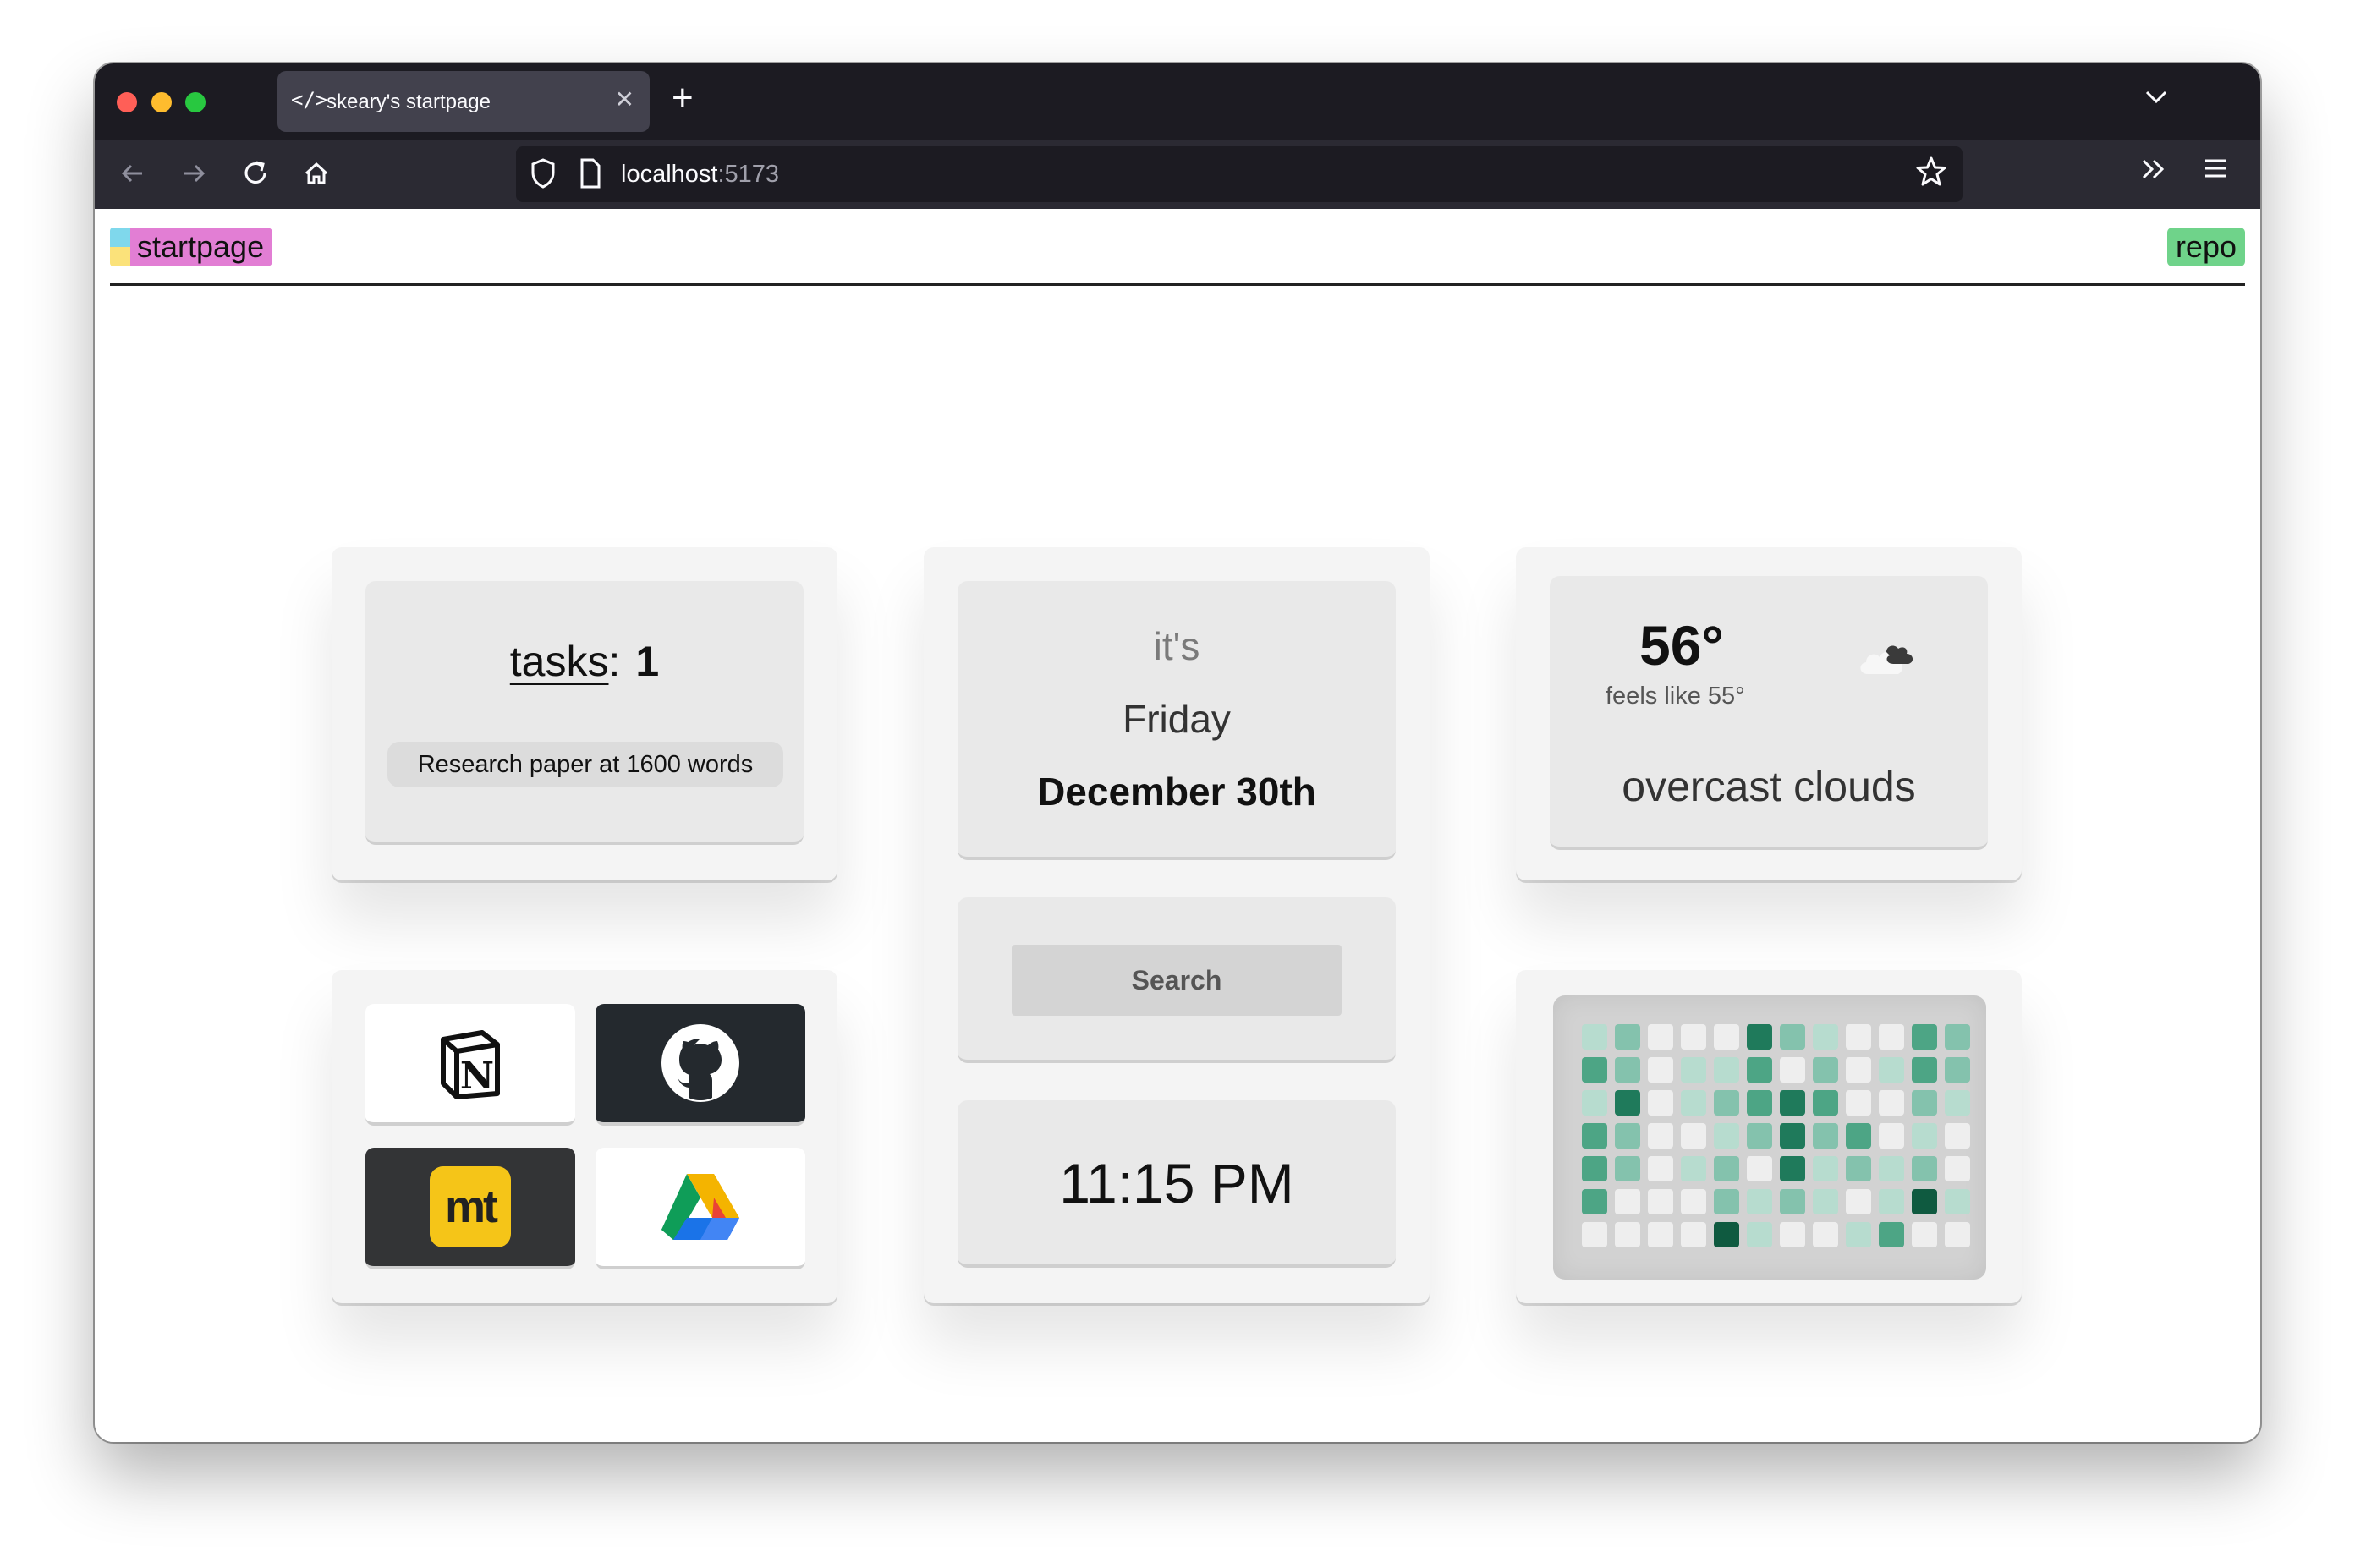 Image resolution: width=2355 pixels, height=1568 pixels. I want to click on url-bar: localhost:5173, so click(1239, 174).